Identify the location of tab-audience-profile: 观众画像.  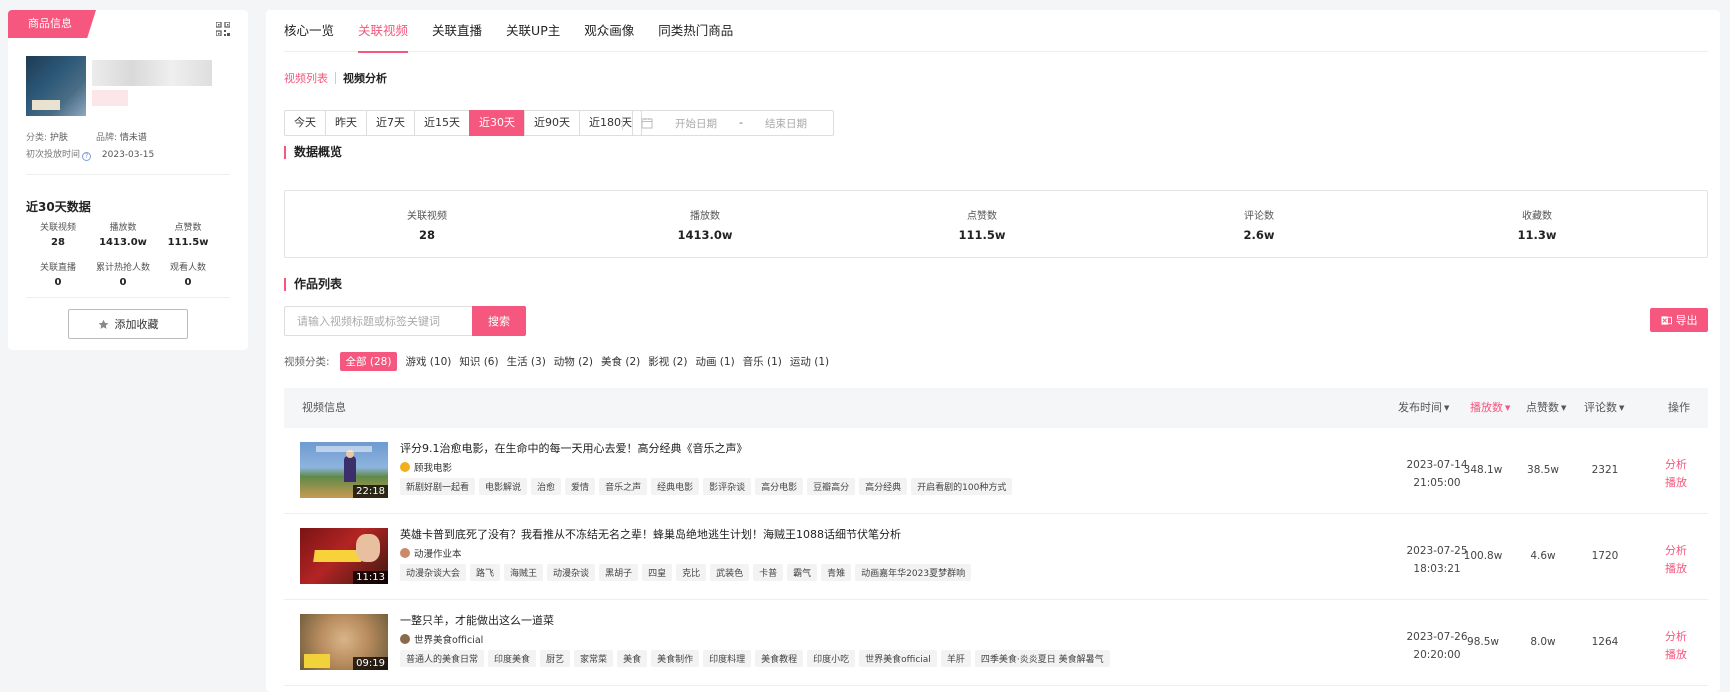
(609, 31).